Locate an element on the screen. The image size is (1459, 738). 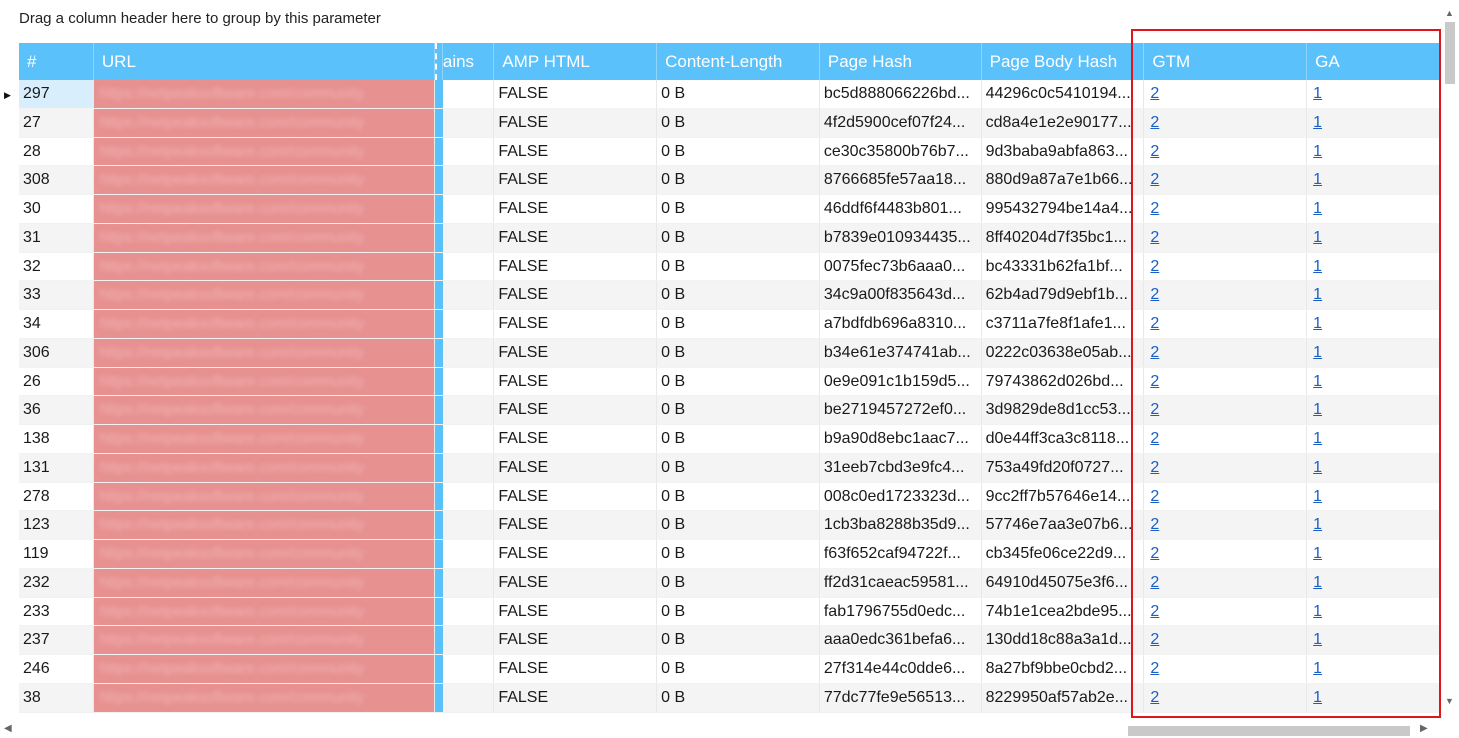
frozen-column-splitter is located at coordinates (439, 61).